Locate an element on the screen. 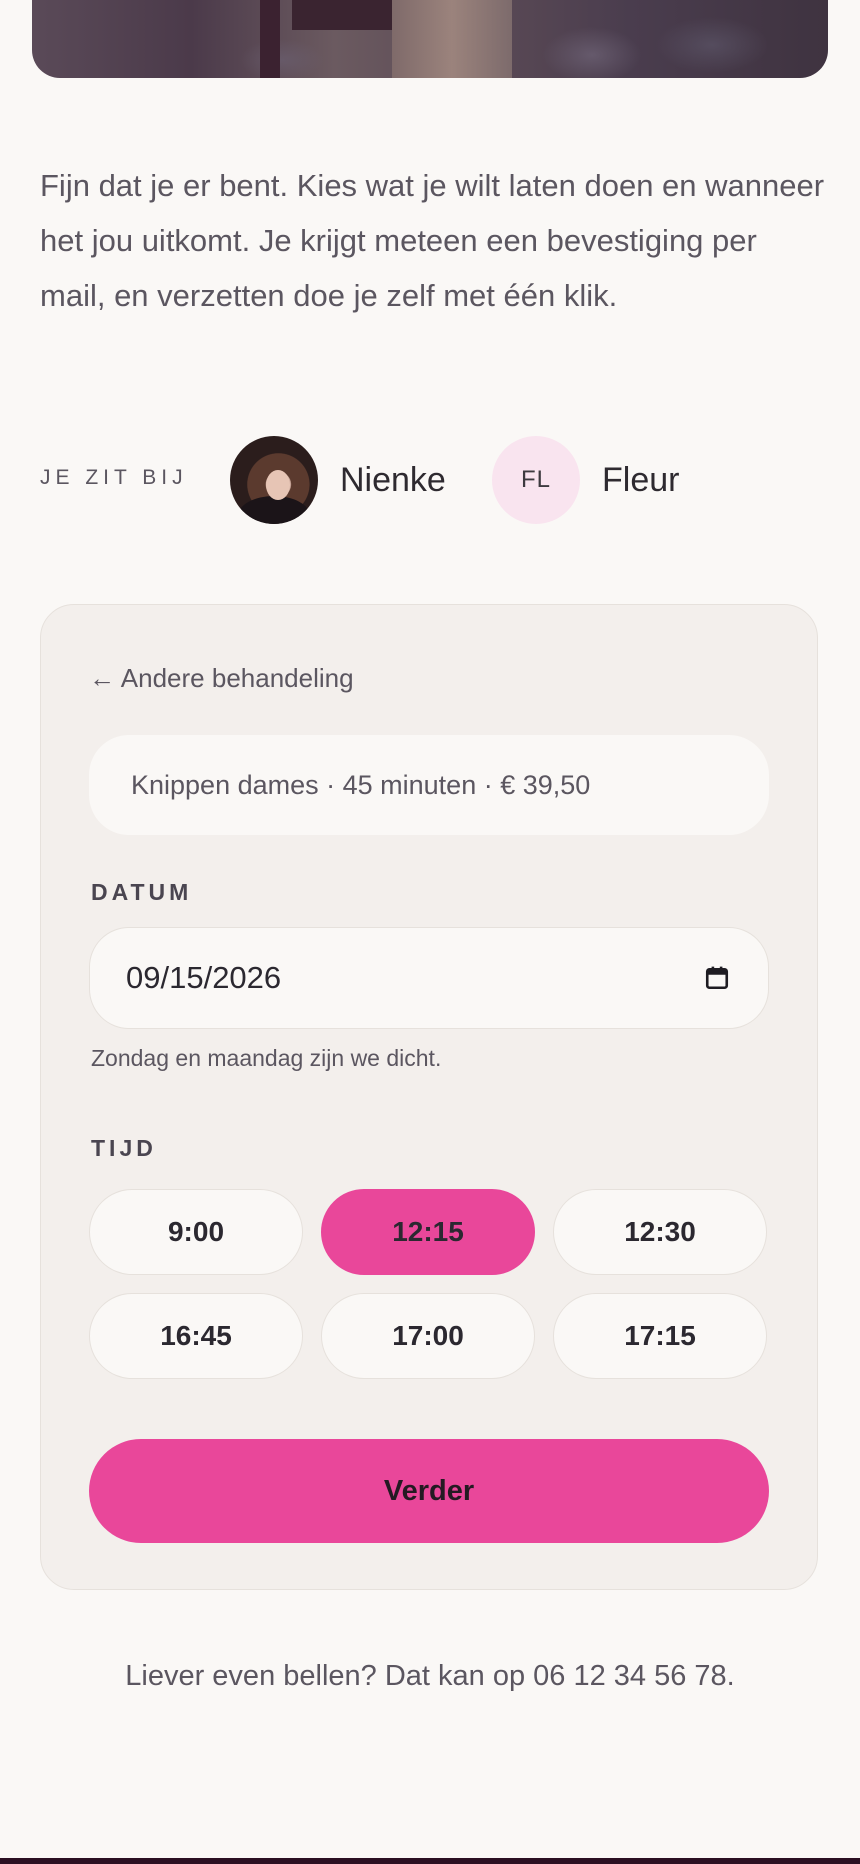  time-slot: 17:15 is located at coordinates (660, 1336).